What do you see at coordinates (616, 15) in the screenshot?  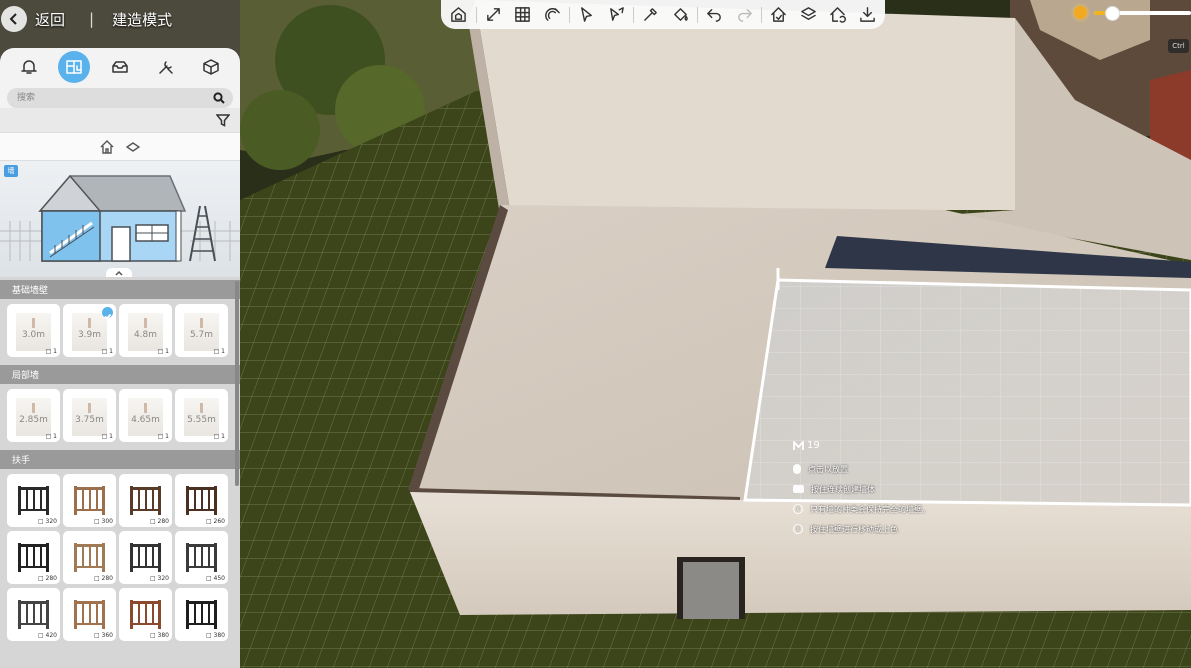 I see `pointer-paint-icon` at bounding box center [616, 15].